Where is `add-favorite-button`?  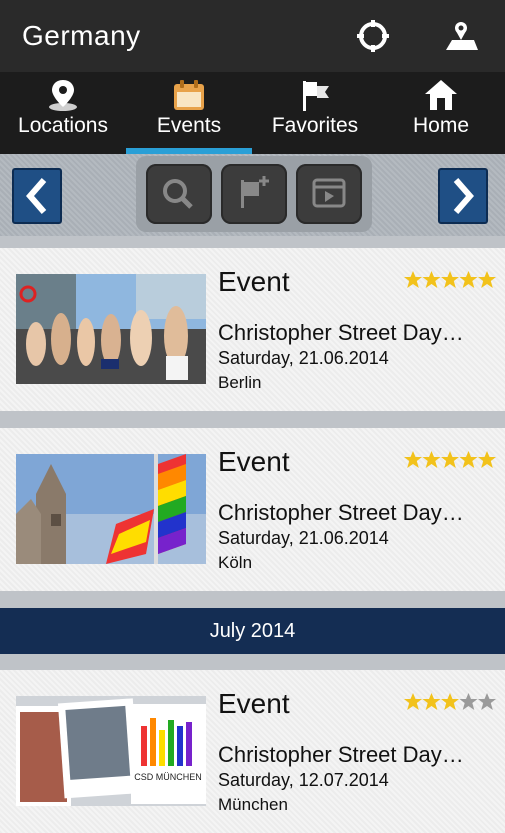 add-favorite-button is located at coordinates (254, 194).